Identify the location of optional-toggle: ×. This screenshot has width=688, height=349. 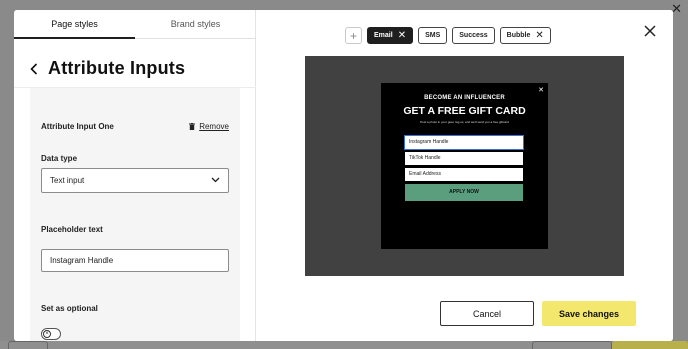
(51, 334).